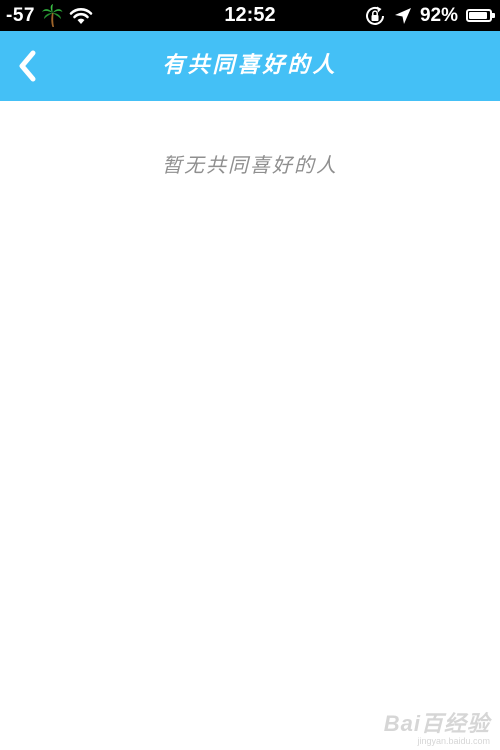 This screenshot has width=500, height=750. Describe the element at coordinates (250, 165) in the screenshot. I see `empty-state-message: 暂无共同喜好的人` at that location.